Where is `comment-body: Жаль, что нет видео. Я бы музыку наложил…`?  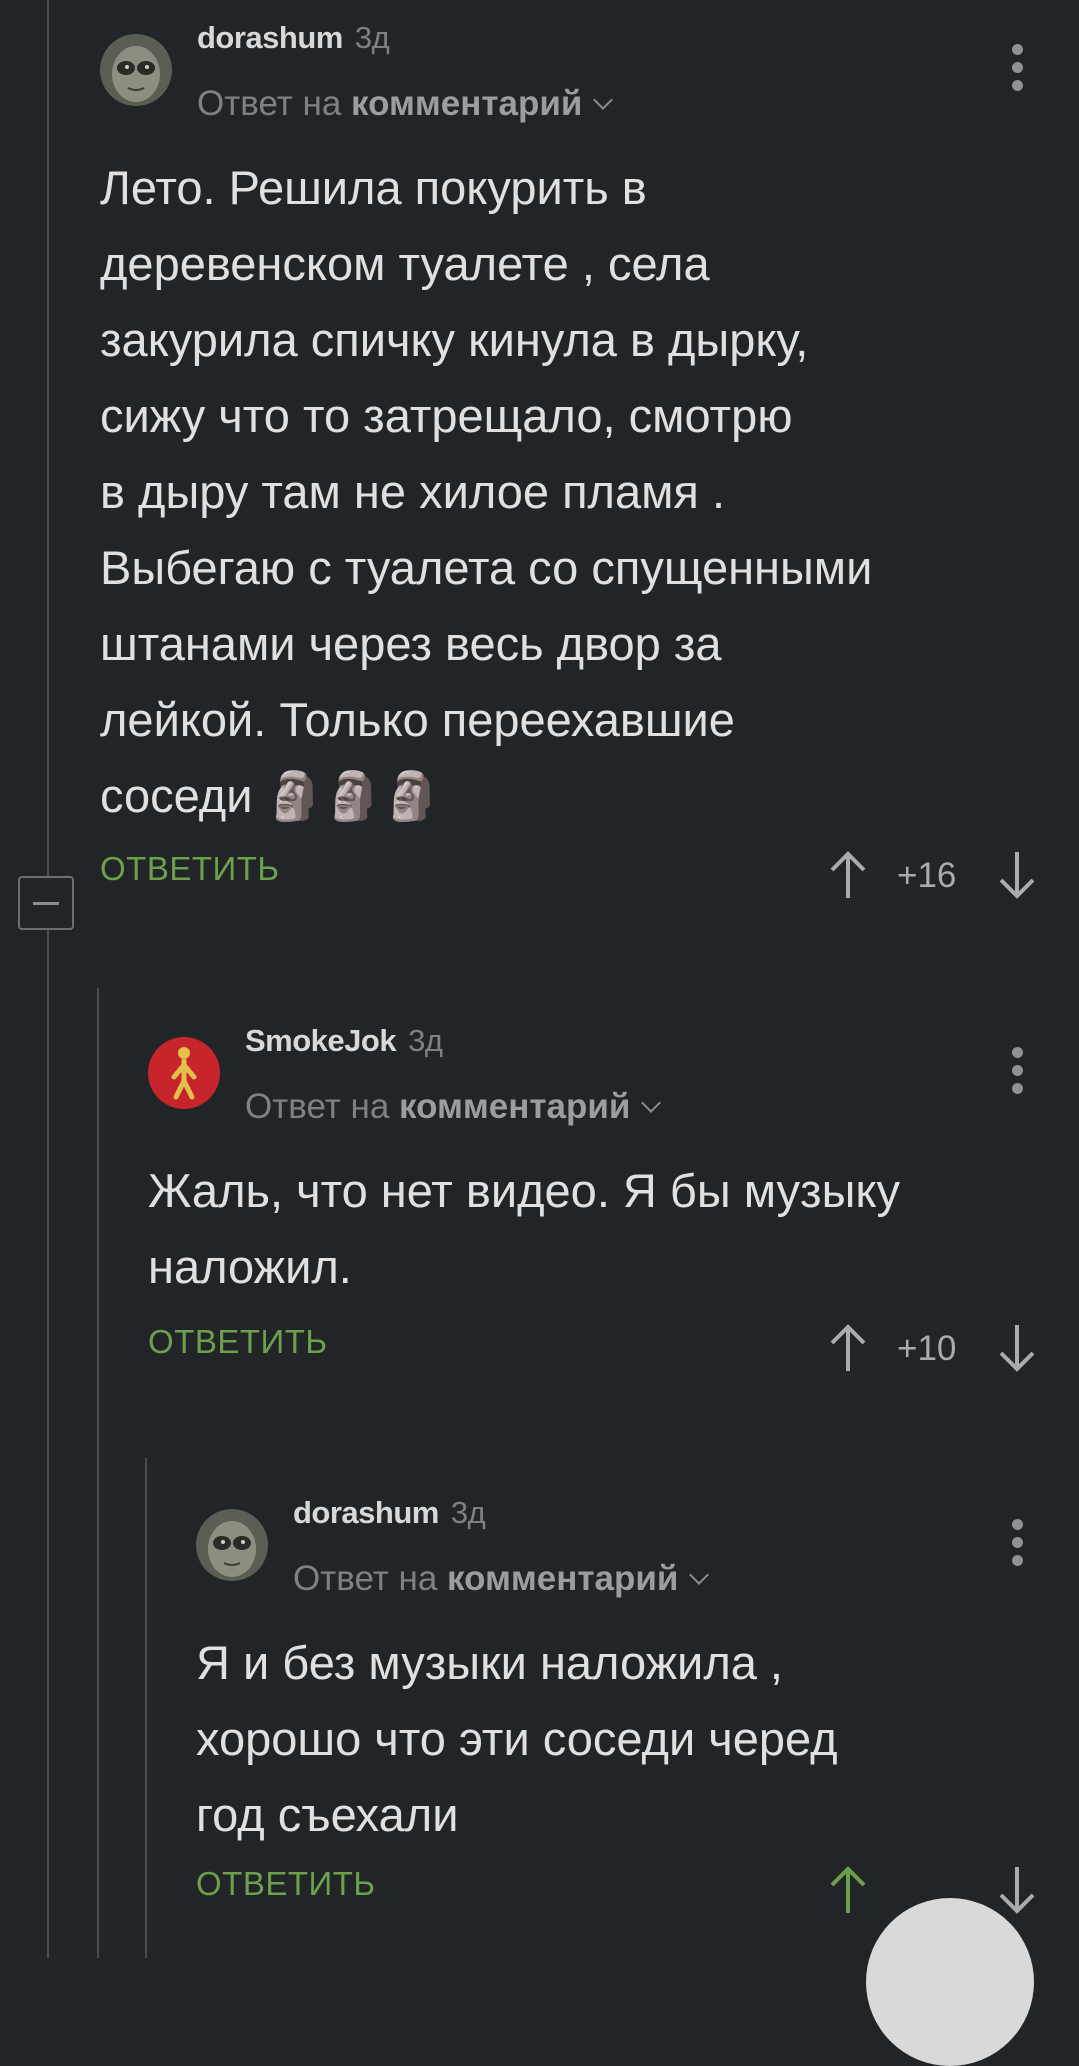
comment-body: Жаль, что нет видео. Я бы музыку наложил… is located at coordinates (524, 1228).